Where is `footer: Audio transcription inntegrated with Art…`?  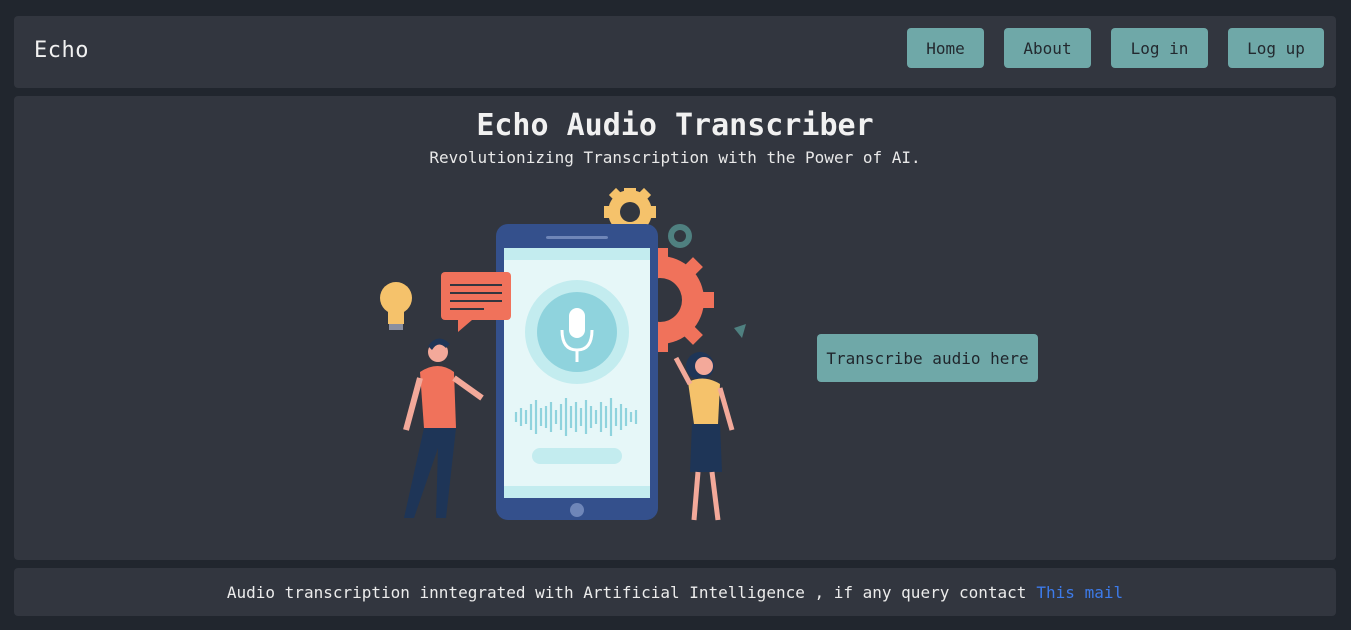 footer: Audio transcription inntegrated with Art… is located at coordinates (675, 592).